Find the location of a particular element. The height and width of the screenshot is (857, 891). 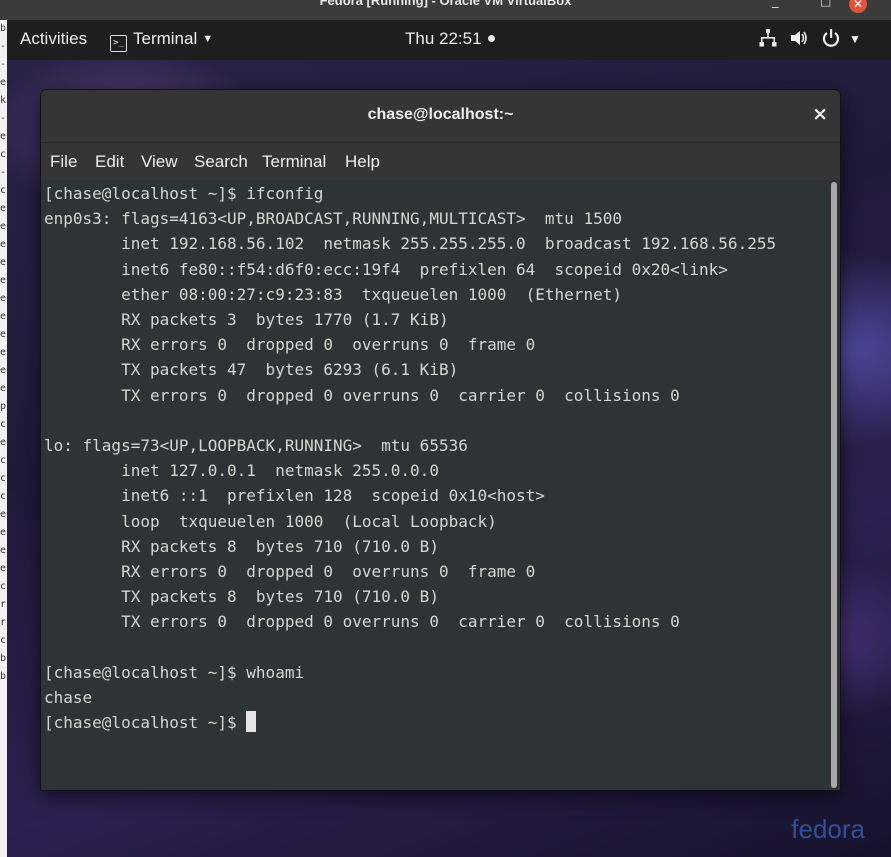

host-strip-char: p is located at coordinates (3, 406).